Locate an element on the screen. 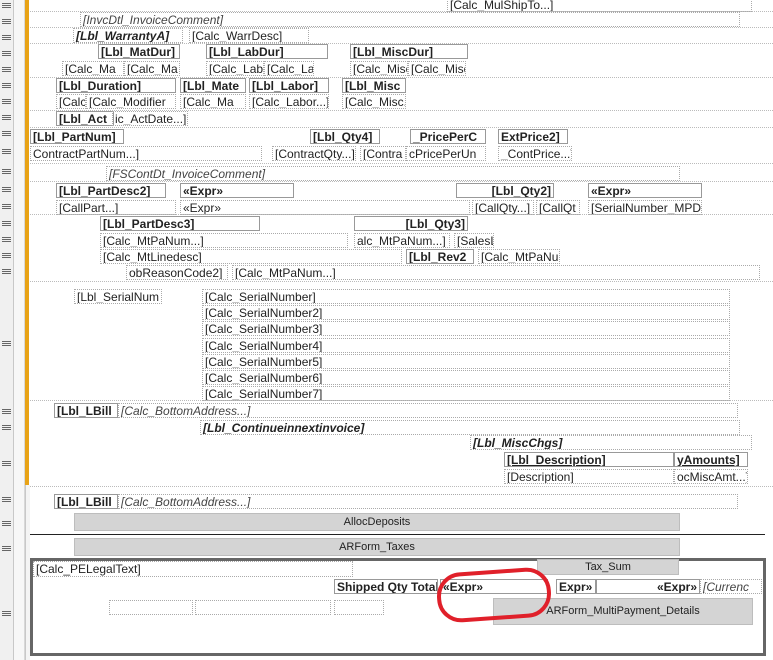 The image size is (773, 660). calc-serialnumber-field: [Calc_SerialNumber5] is located at coordinates (466, 361).